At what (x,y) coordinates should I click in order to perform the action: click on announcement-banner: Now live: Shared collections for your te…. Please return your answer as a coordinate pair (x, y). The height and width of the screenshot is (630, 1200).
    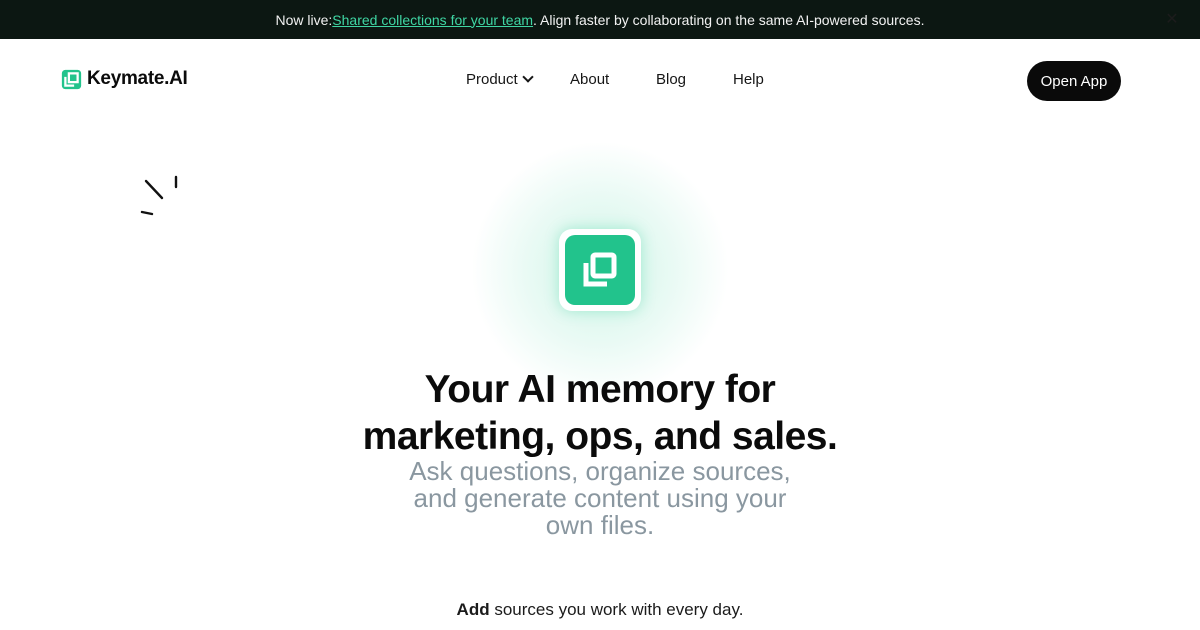
    Looking at the image, I should click on (600, 19).